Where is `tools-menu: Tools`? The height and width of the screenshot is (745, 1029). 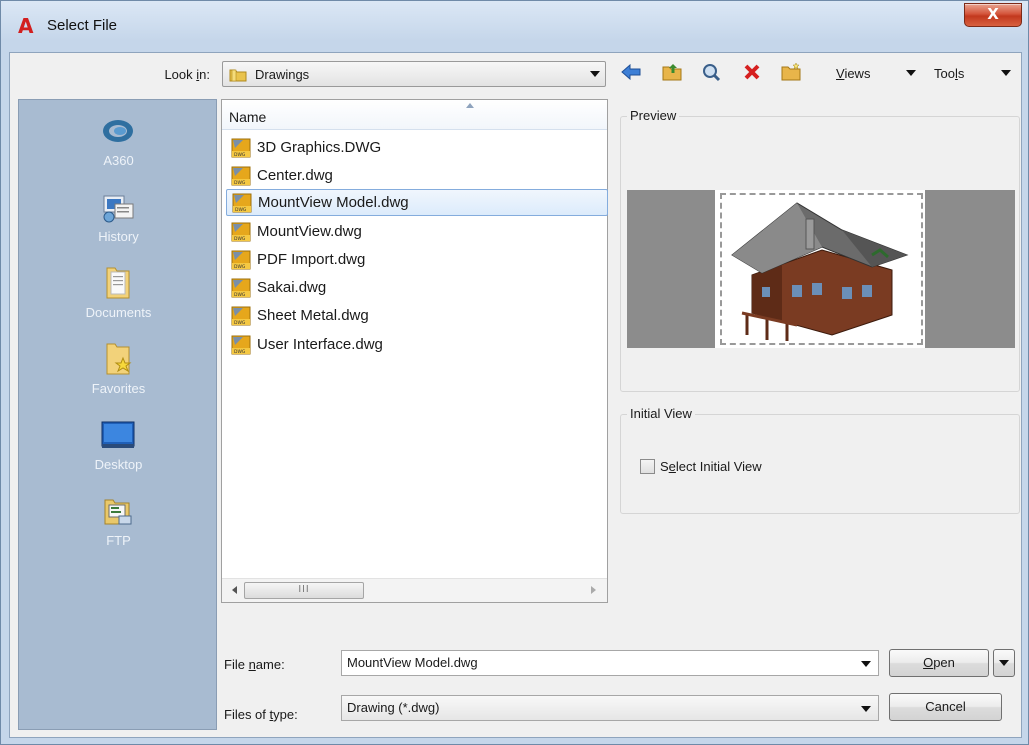
tools-menu: Tools is located at coordinates (949, 73).